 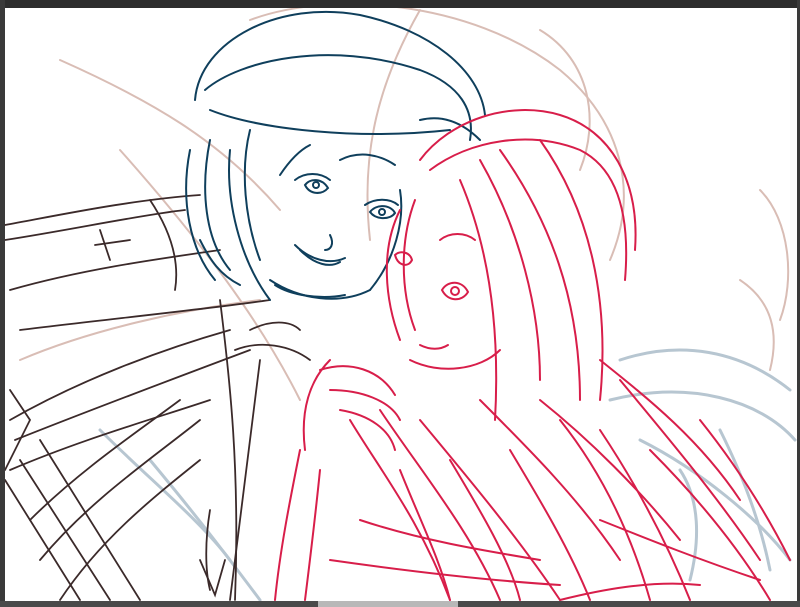 What do you see at coordinates (388, 604) in the screenshot?
I see `horizontal-scrollbar-thumb` at bounding box center [388, 604].